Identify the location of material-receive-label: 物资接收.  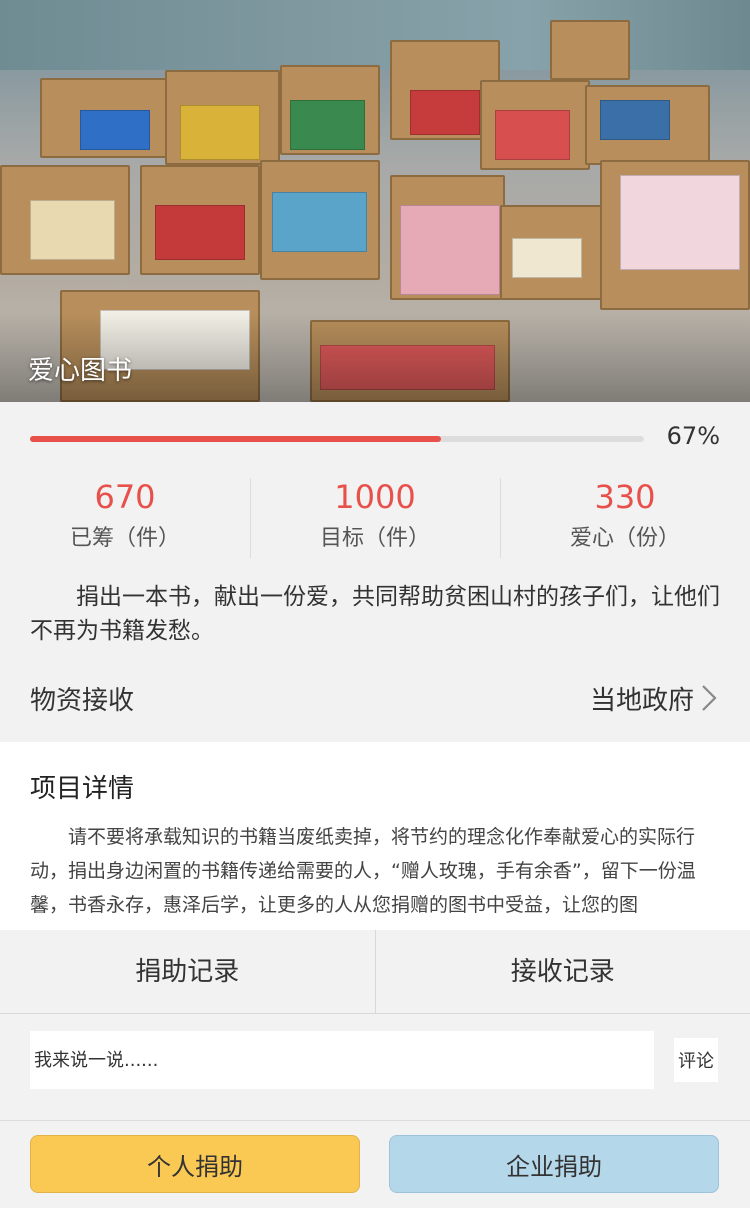
(82, 701).